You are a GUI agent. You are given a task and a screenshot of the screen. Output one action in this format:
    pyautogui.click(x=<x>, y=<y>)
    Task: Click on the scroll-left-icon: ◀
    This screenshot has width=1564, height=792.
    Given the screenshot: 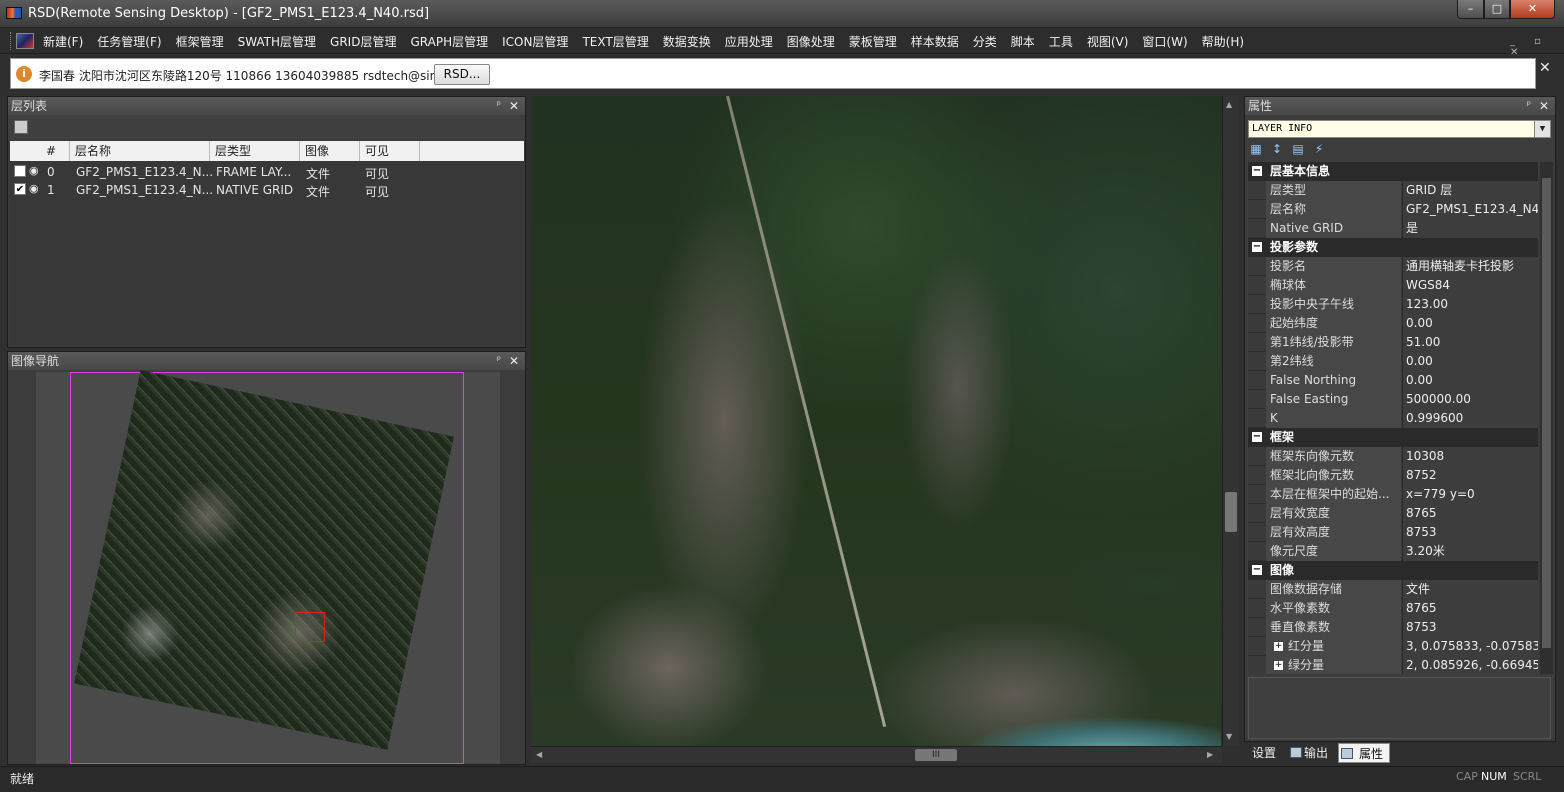 What is the action you would take?
    pyautogui.click(x=539, y=754)
    